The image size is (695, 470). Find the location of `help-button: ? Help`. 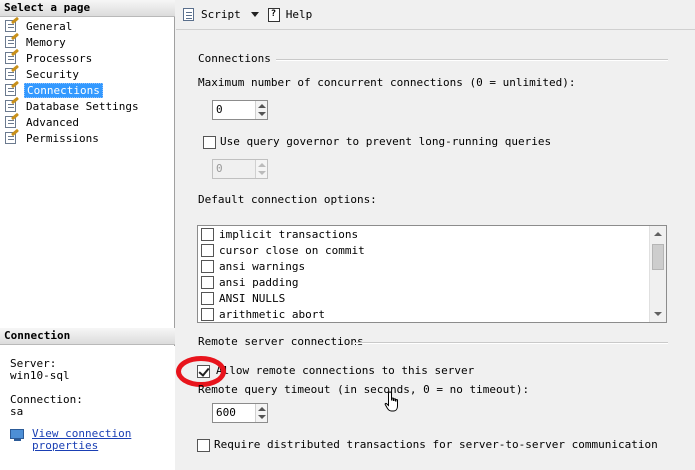

help-button: ? Help is located at coordinates (290, 15).